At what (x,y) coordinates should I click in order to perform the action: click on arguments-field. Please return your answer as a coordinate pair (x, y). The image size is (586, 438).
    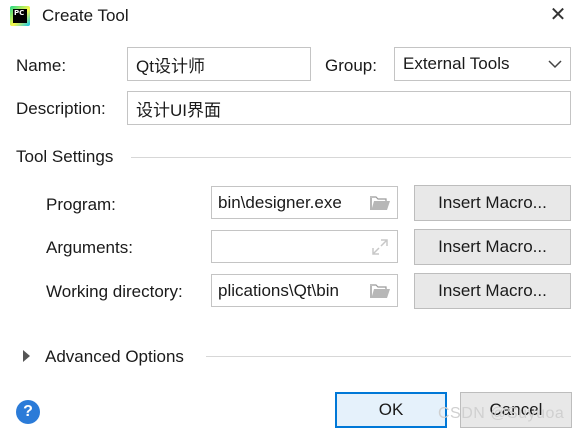
    Looking at the image, I should click on (304, 246).